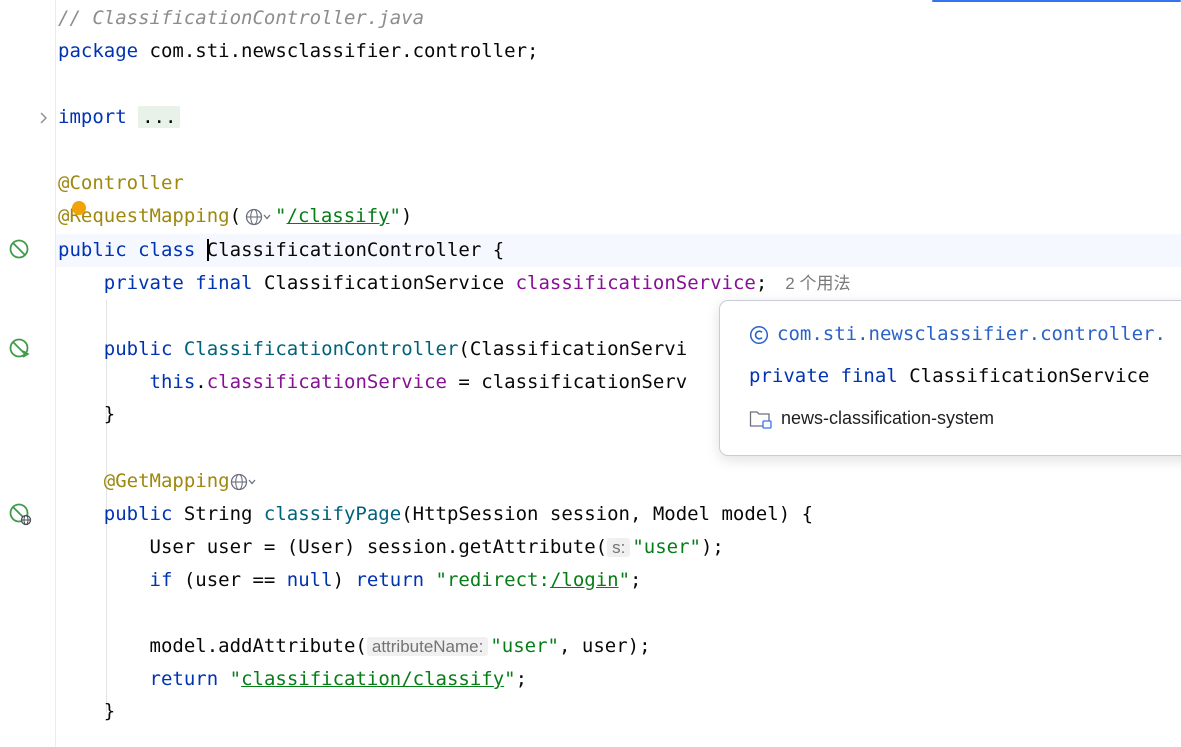  Describe the element at coordinates (567, 382) in the screenshot. I see `assignment-rest: = classificationServ` at that location.